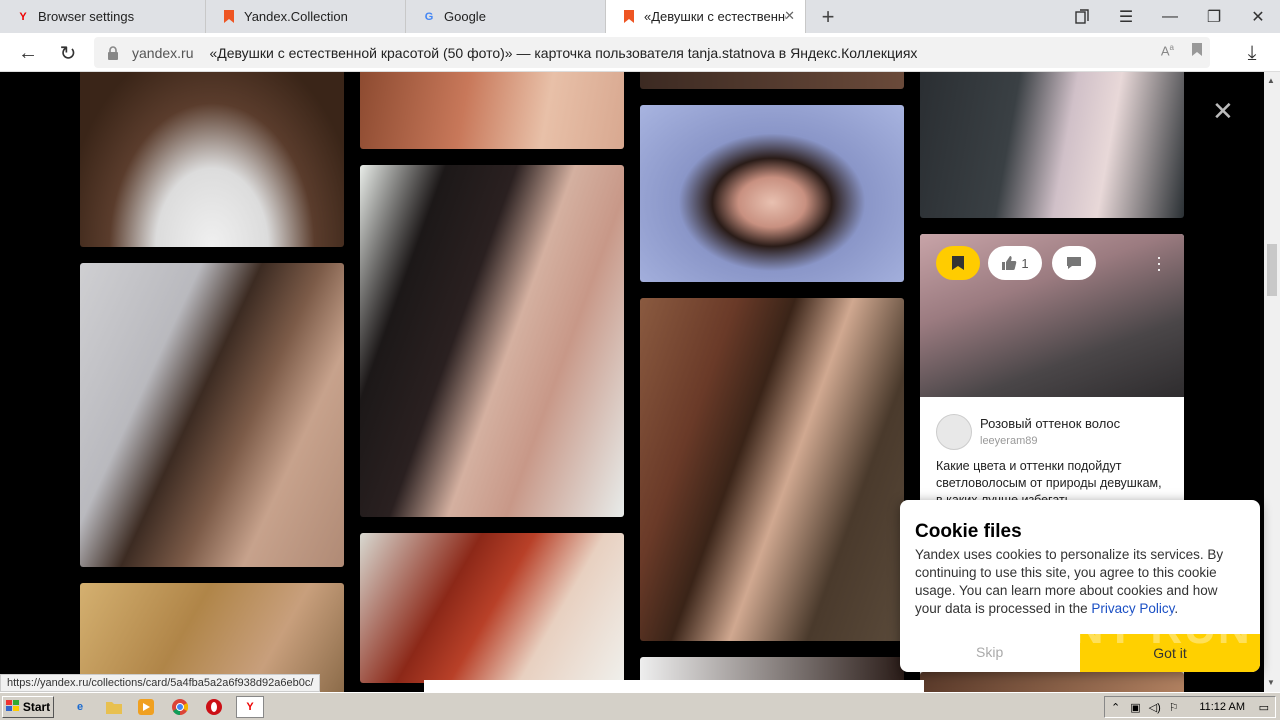  What do you see at coordinates (715, 16) in the screenshot?
I see `tab-label: «Девушки с естественной` at bounding box center [715, 16].